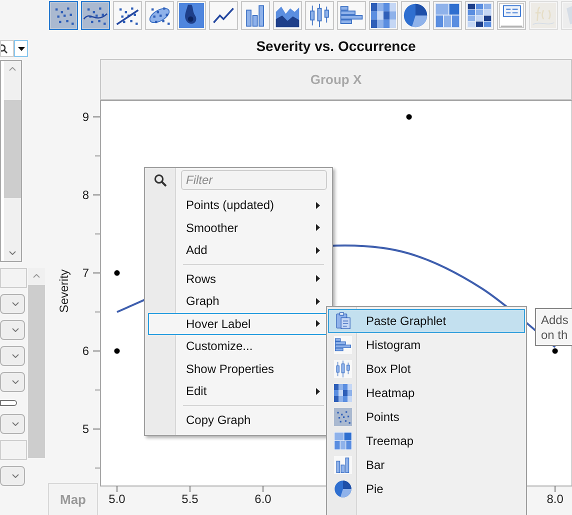 This screenshot has width=572, height=515. Describe the element at coordinates (117, 499) in the screenshot. I see `x-tick-label: 5.0` at that location.